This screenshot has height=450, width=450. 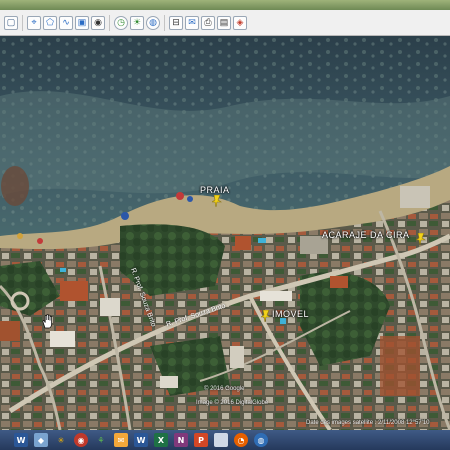 I want to click on email-icon: ✉, so click(x=192, y=22).